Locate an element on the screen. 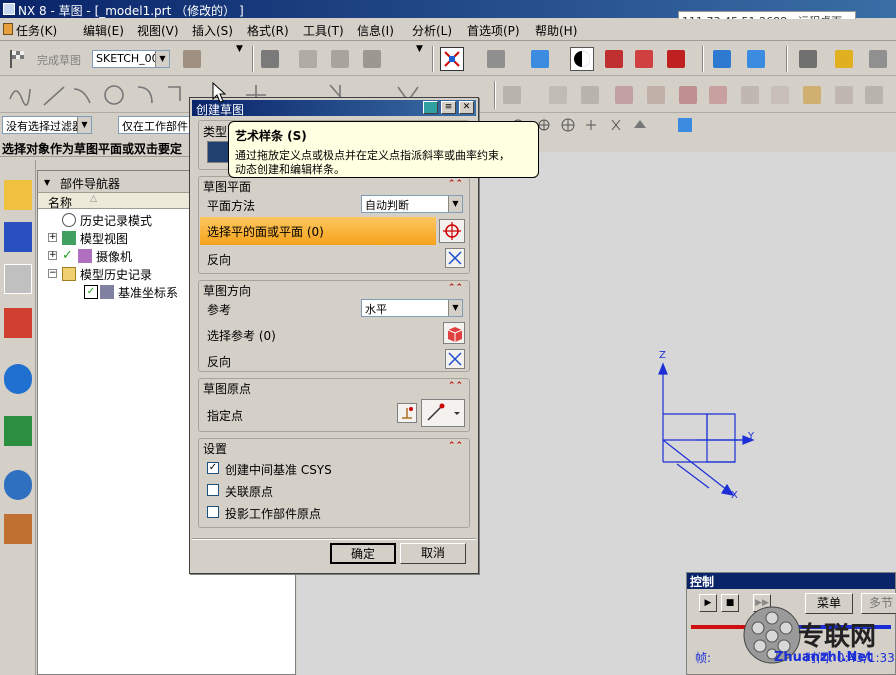 The width and height of the screenshot is (896, 675). crosshair-select-icon is located at coordinates (452, 231).